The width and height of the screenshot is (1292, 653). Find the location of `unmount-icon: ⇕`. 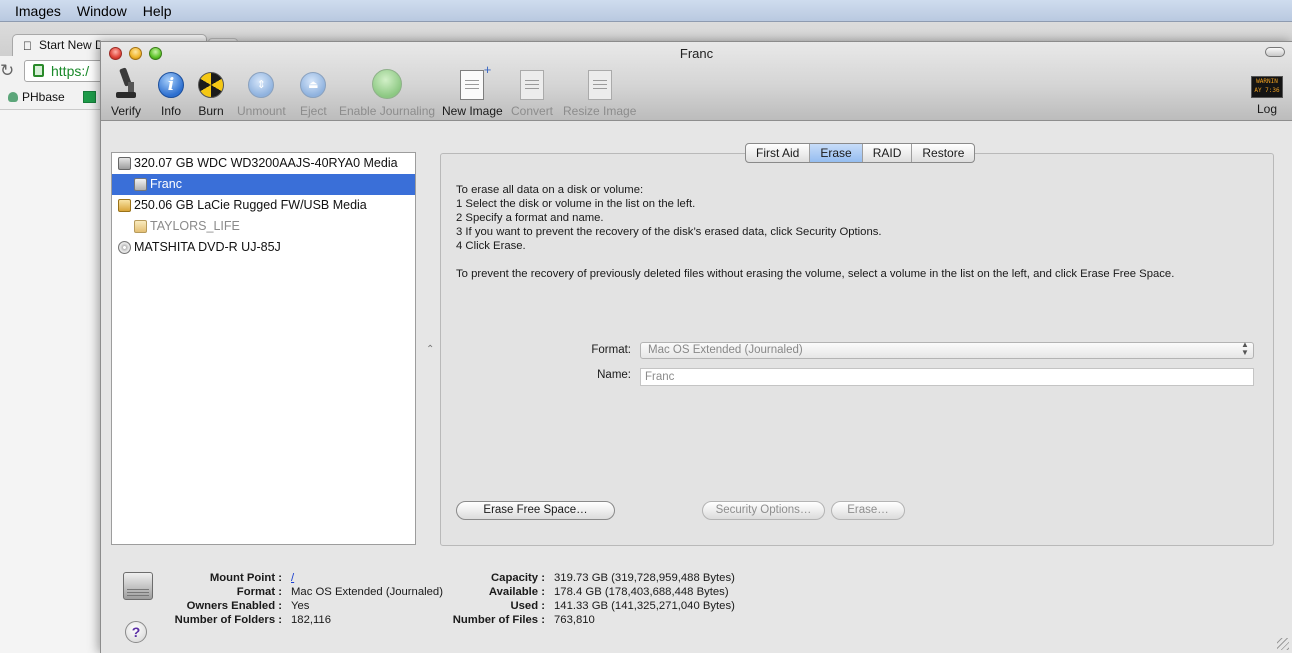

unmount-icon: ⇕ is located at coordinates (261, 85).